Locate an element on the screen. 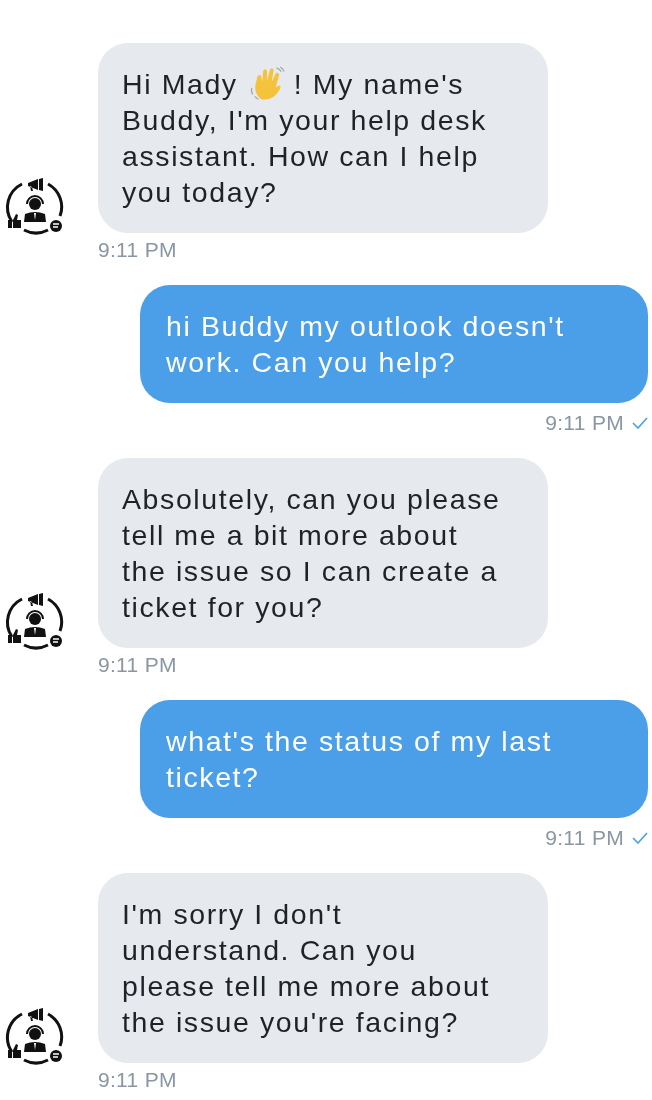 The width and height of the screenshot is (652, 1100). message-text: ticket? is located at coordinates (213, 777).